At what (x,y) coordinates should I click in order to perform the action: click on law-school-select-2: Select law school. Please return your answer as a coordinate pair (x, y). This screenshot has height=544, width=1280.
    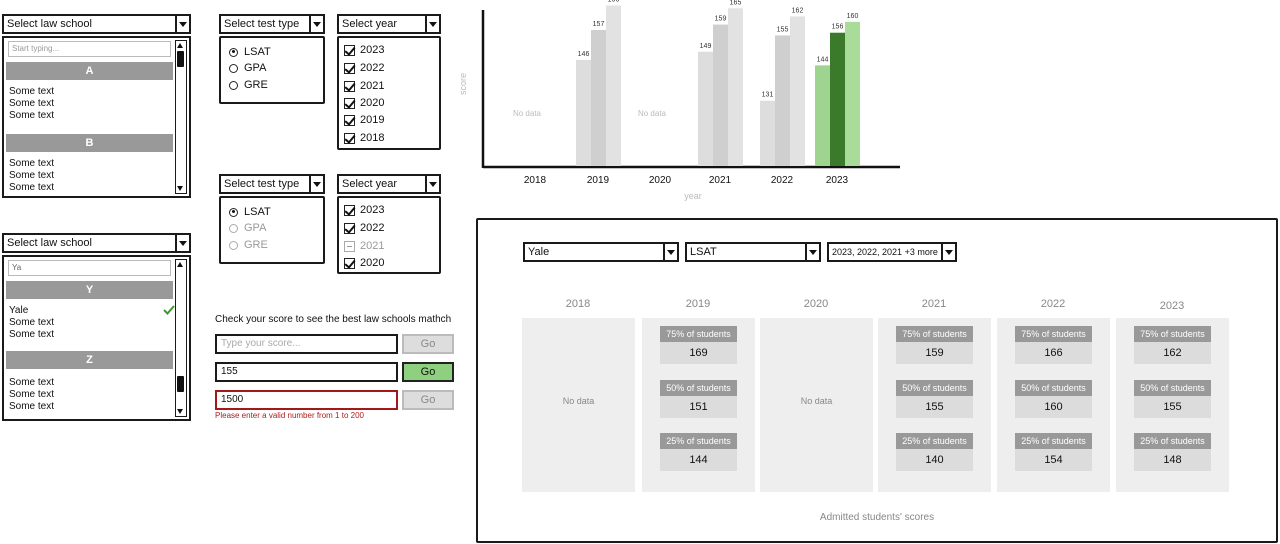
    Looking at the image, I should click on (96, 243).